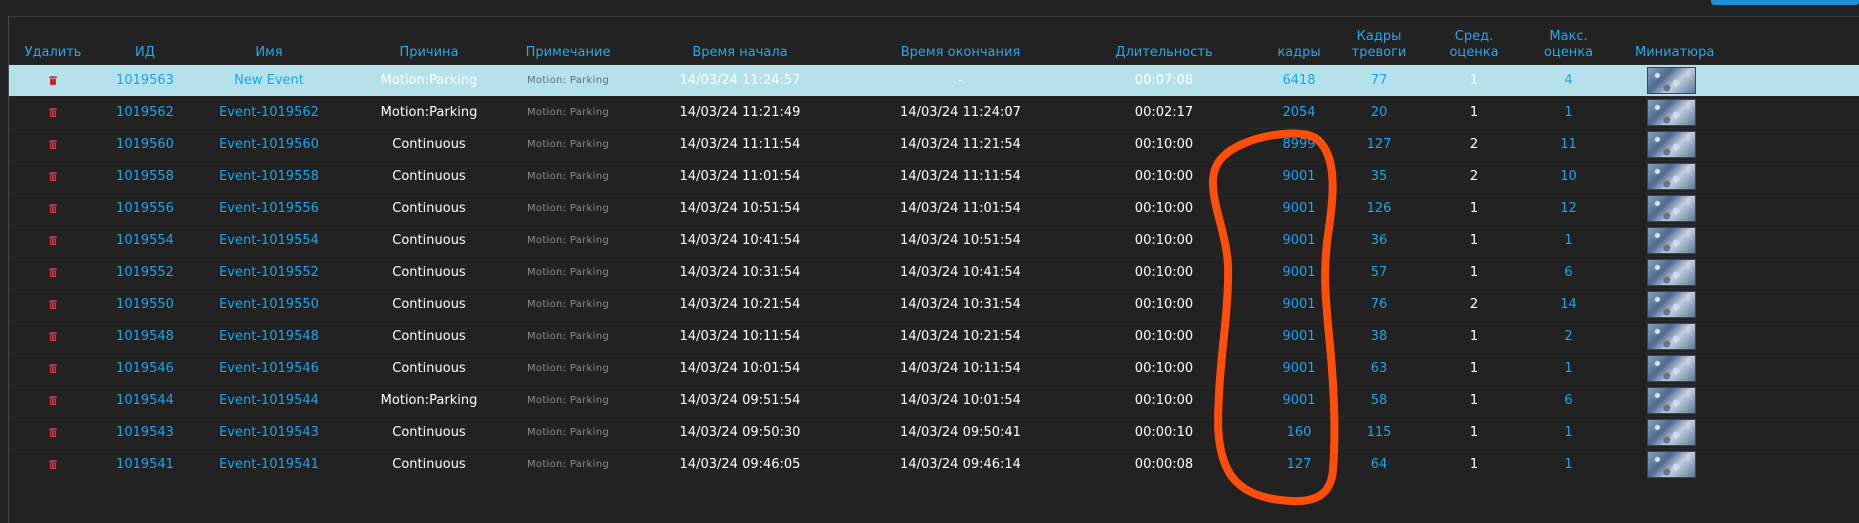 This screenshot has width=1859, height=523. I want to click on event-alarm-frames-link: 35, so click(1379, 177).